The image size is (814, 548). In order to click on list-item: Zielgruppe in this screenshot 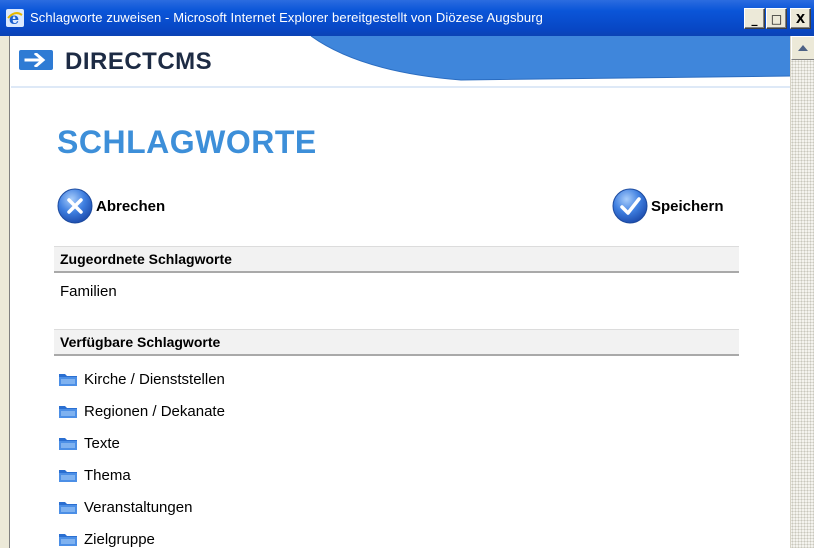, I will do `click(106, 538)`.